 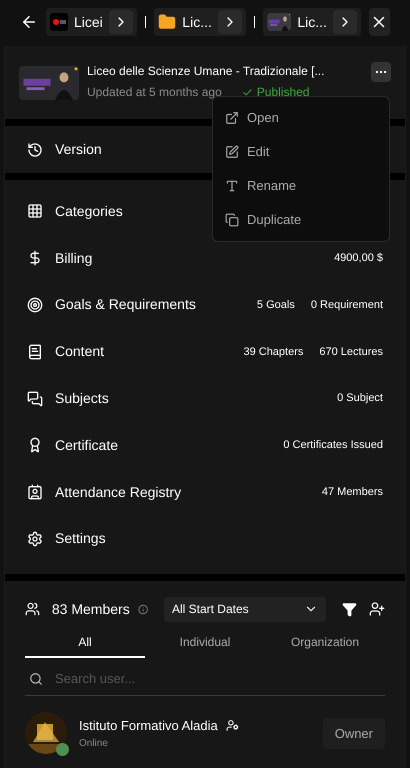 I want to click on add-user-icon, so click(x=377, y=609).